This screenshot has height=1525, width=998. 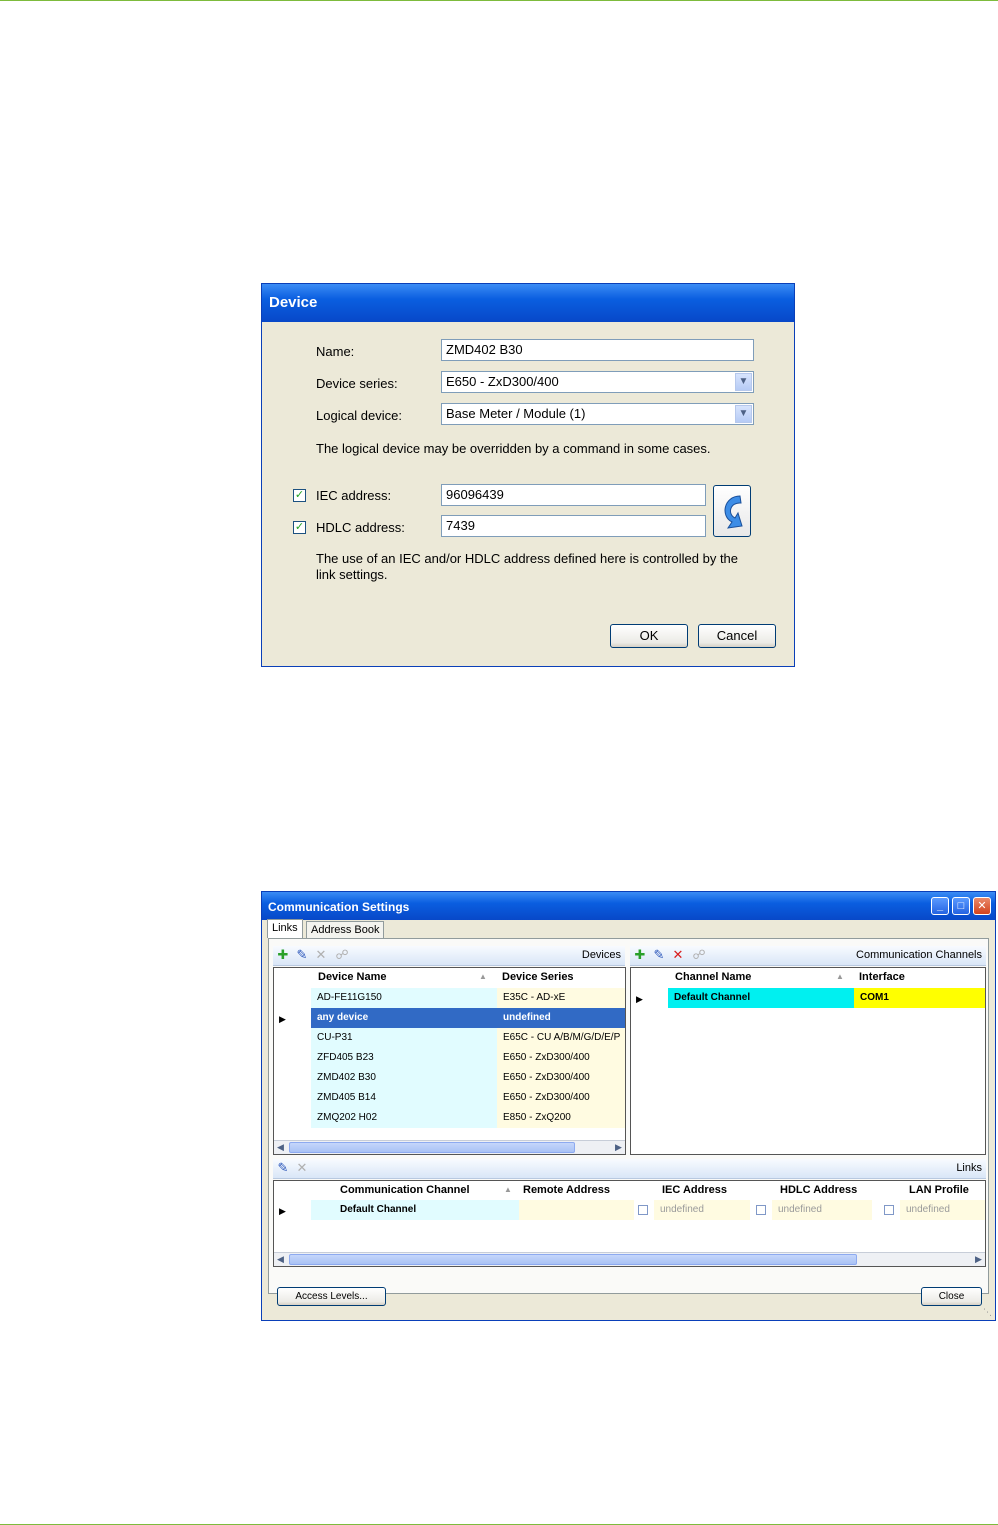 I want to click on window-title-text: Communication Settings, so click(x=339, y=907).